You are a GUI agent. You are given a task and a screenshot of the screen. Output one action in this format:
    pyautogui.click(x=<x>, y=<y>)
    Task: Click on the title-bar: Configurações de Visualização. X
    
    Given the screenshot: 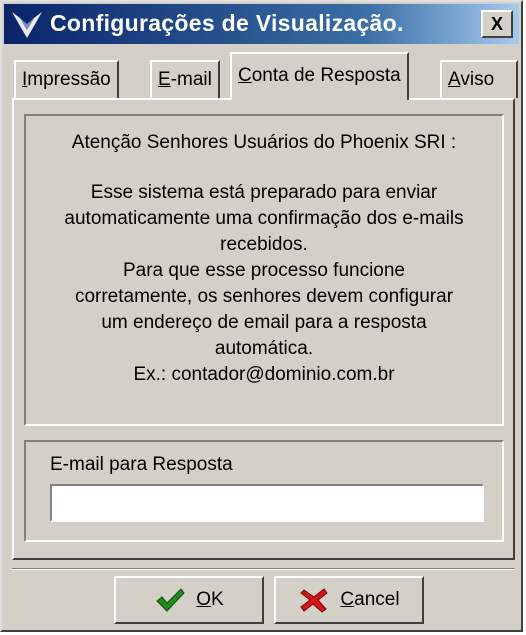 What is the action you would take?
    pyautogui.click(x=261, y=24)
    